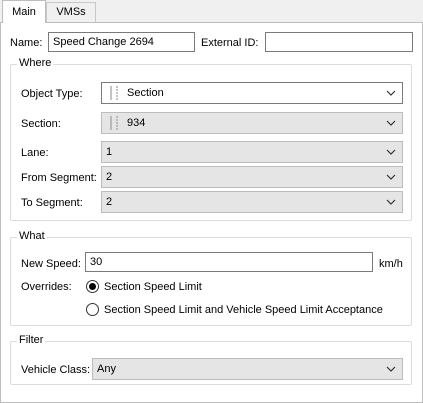  Describe the element at coordinates (31, 340) in the screenshot. I see `filter-group-title: Filter` at that location.